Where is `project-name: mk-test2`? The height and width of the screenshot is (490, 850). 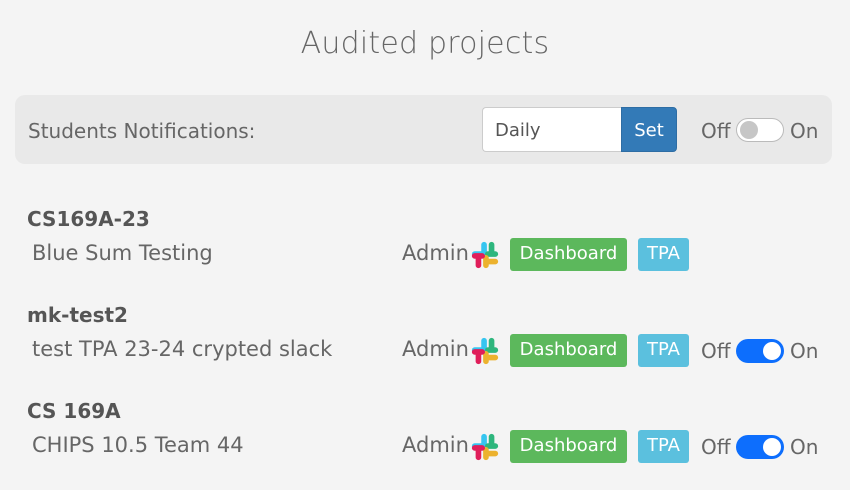 project-name: mk-test2 is located at coordinates (77, 315).